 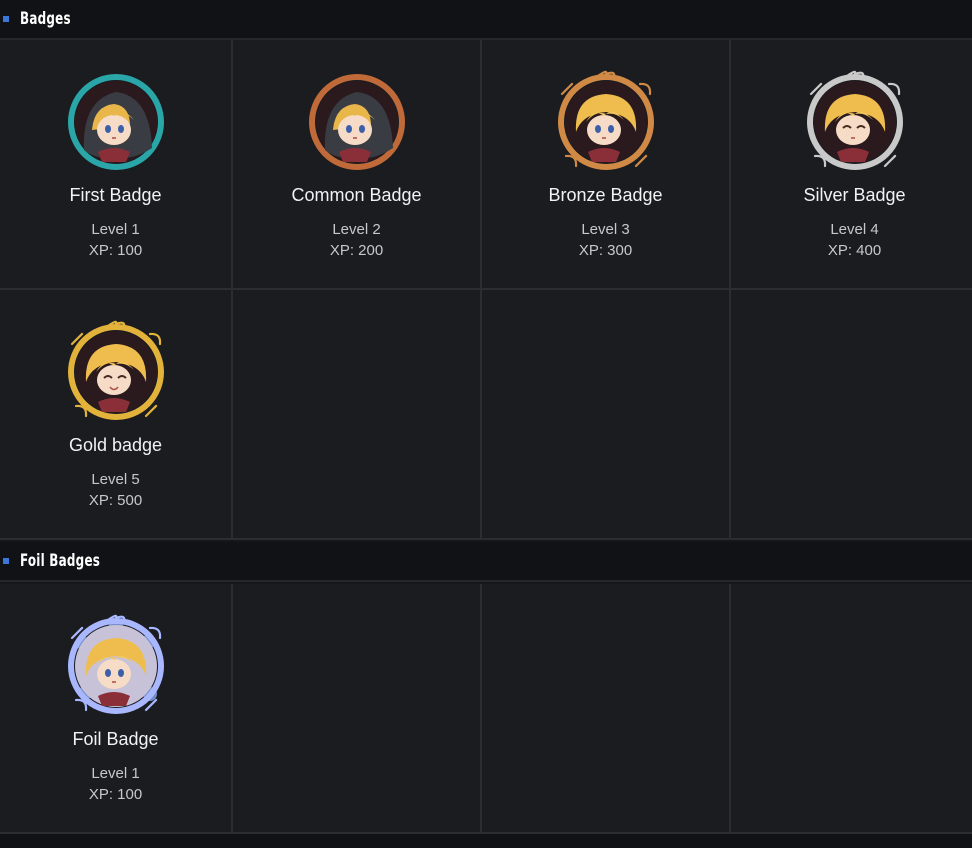 What do you see at coordinates (60, 561) in the screenshot?
I see `section-title: Foil Badges` at bounding box center [60, 561].